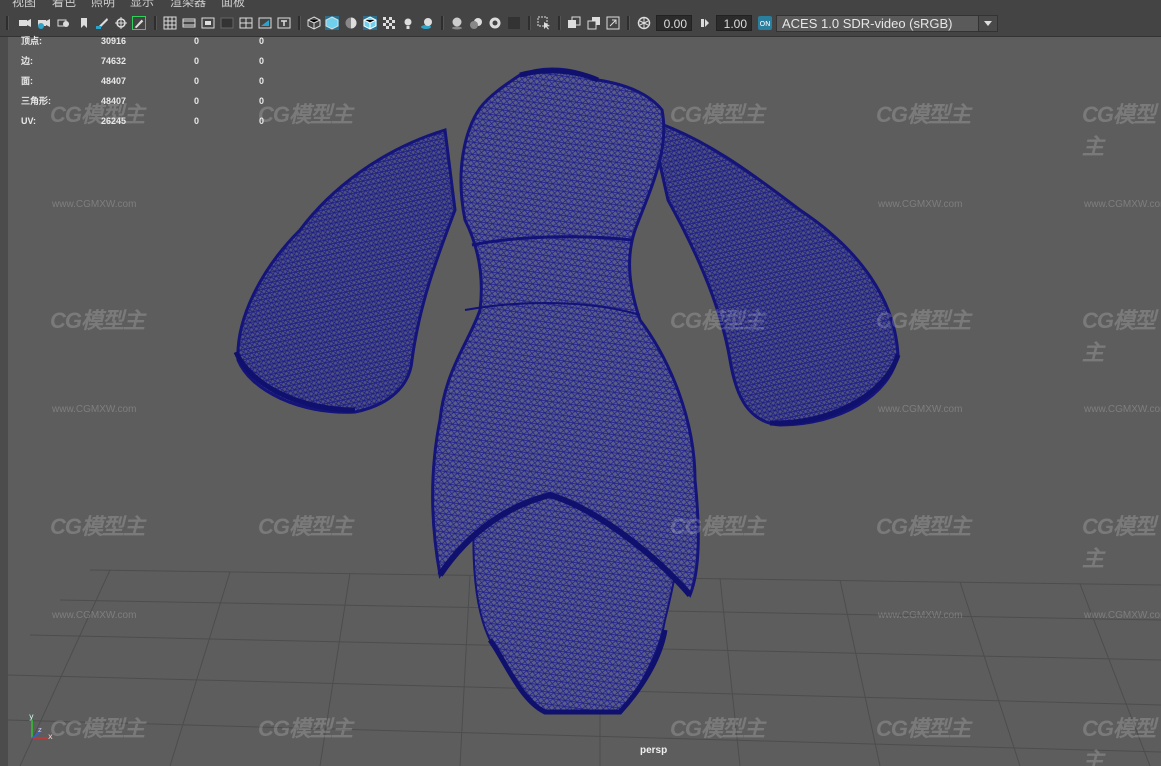 This screenshot has width=1161, height=766. I want to click on hud-label: 顶点:, so click(31, 41).